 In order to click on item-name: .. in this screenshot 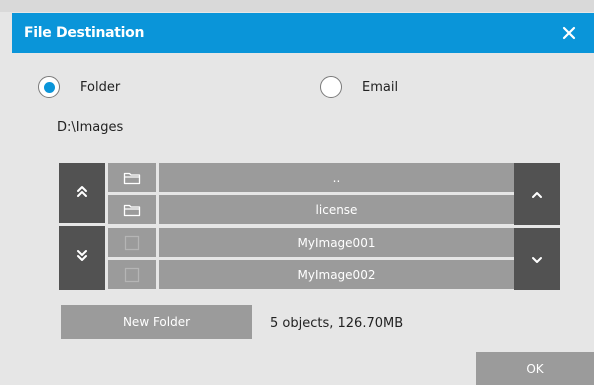, I will do `click(336, 177)`.